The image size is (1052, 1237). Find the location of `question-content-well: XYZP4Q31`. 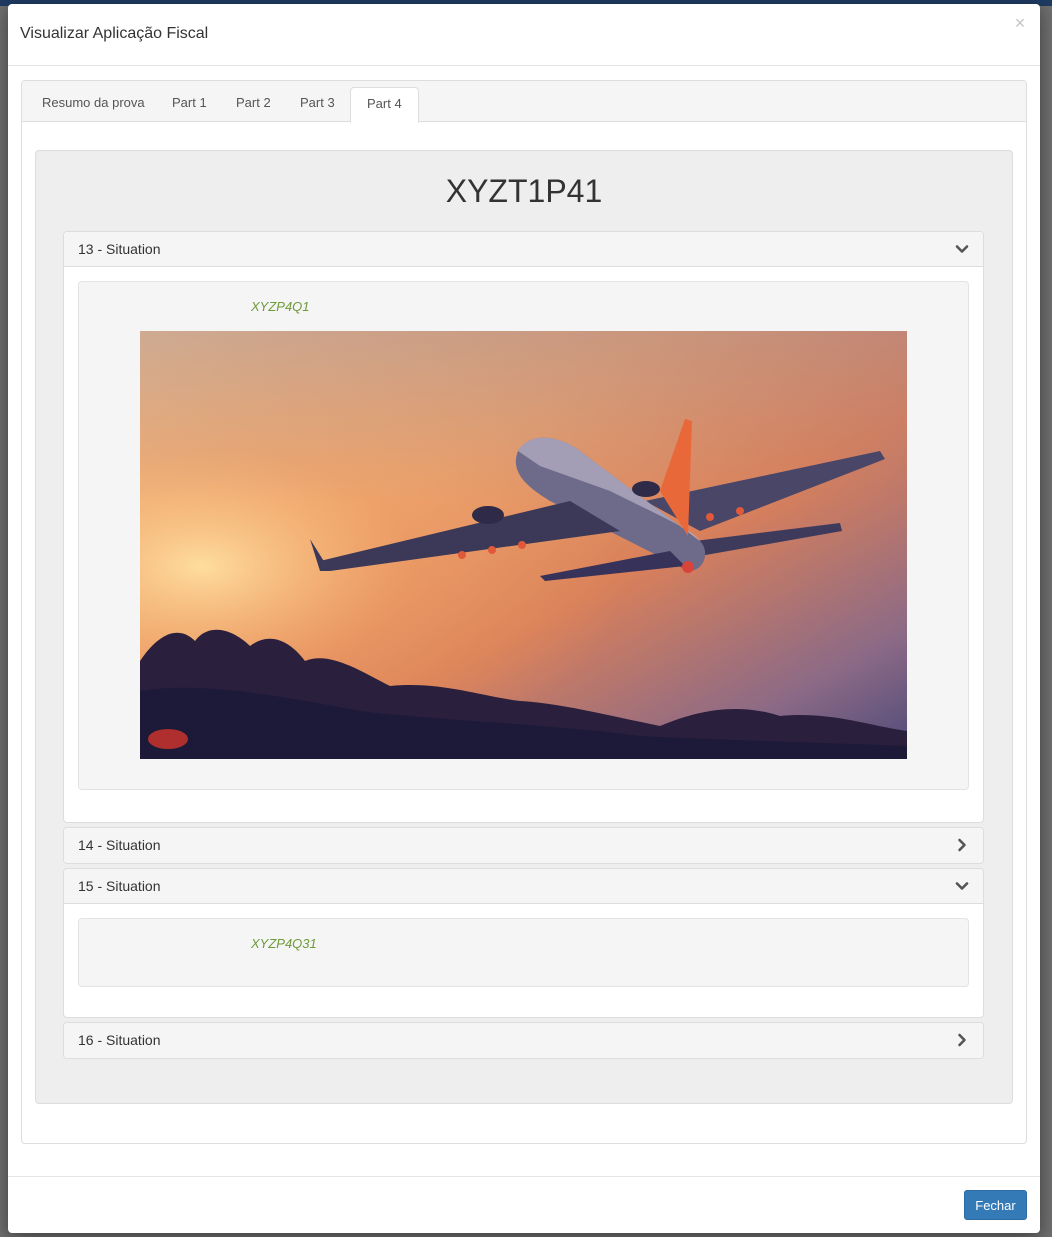

question-content-well: XYZP4Q31 is located at coordinates (523, 952).